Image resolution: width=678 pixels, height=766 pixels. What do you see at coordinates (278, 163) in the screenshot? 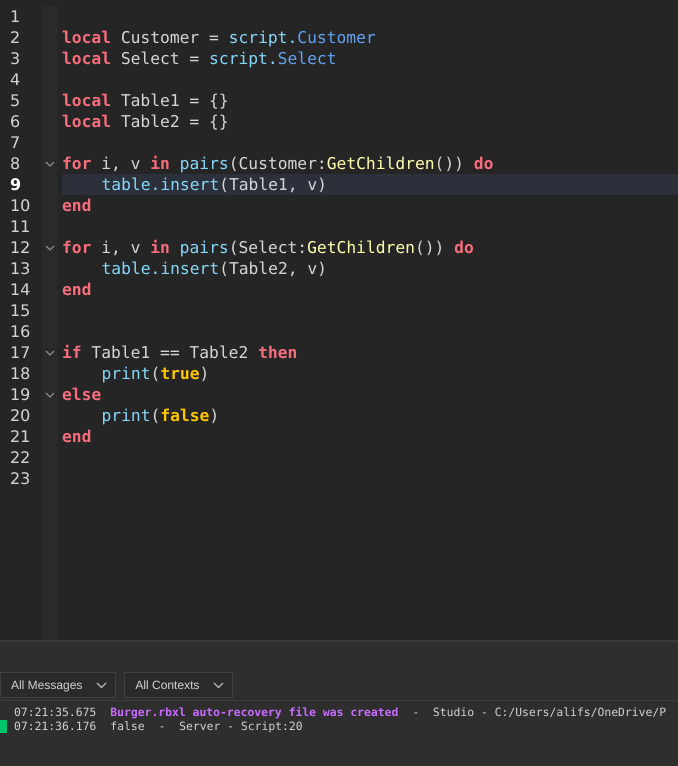
I see `code-line: for i, v in pairs(Customer:GetChildren()) do` at bounding box center [278, 163].